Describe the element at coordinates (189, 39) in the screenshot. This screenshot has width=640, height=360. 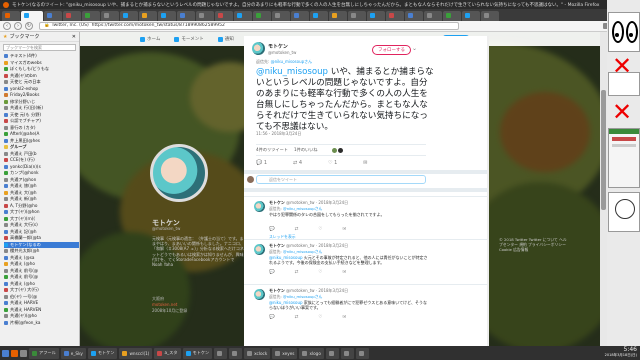
I see `twitter-nav-item: モーメント` at that location.